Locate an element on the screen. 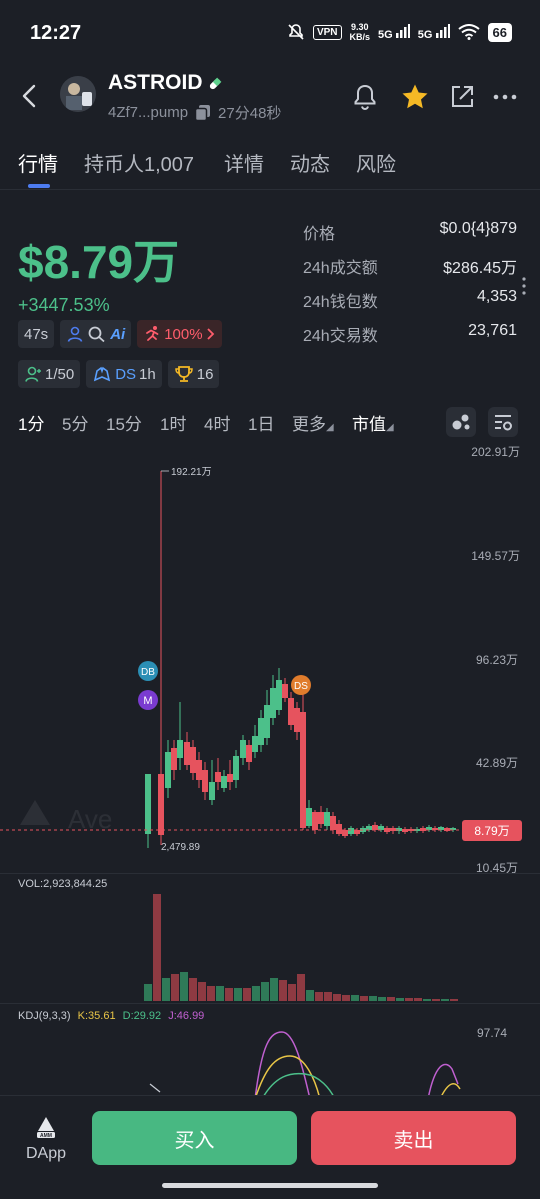  more-icon is located at coordinates (505, 97).